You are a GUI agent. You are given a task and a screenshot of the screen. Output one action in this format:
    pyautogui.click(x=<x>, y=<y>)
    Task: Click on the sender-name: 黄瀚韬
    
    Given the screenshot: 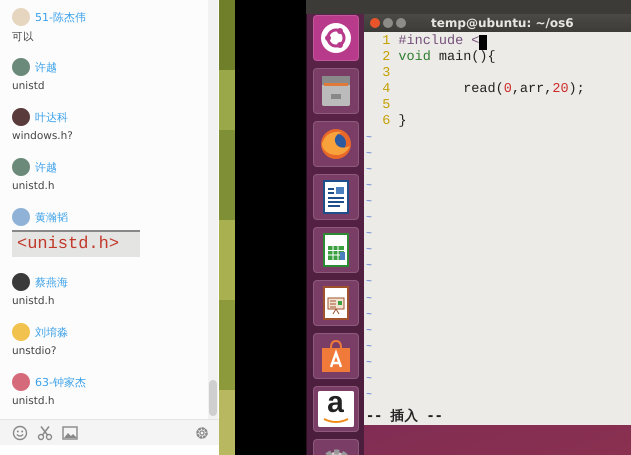 What is the action you would take?
    pyautogui.click(x=51, y=217)
    